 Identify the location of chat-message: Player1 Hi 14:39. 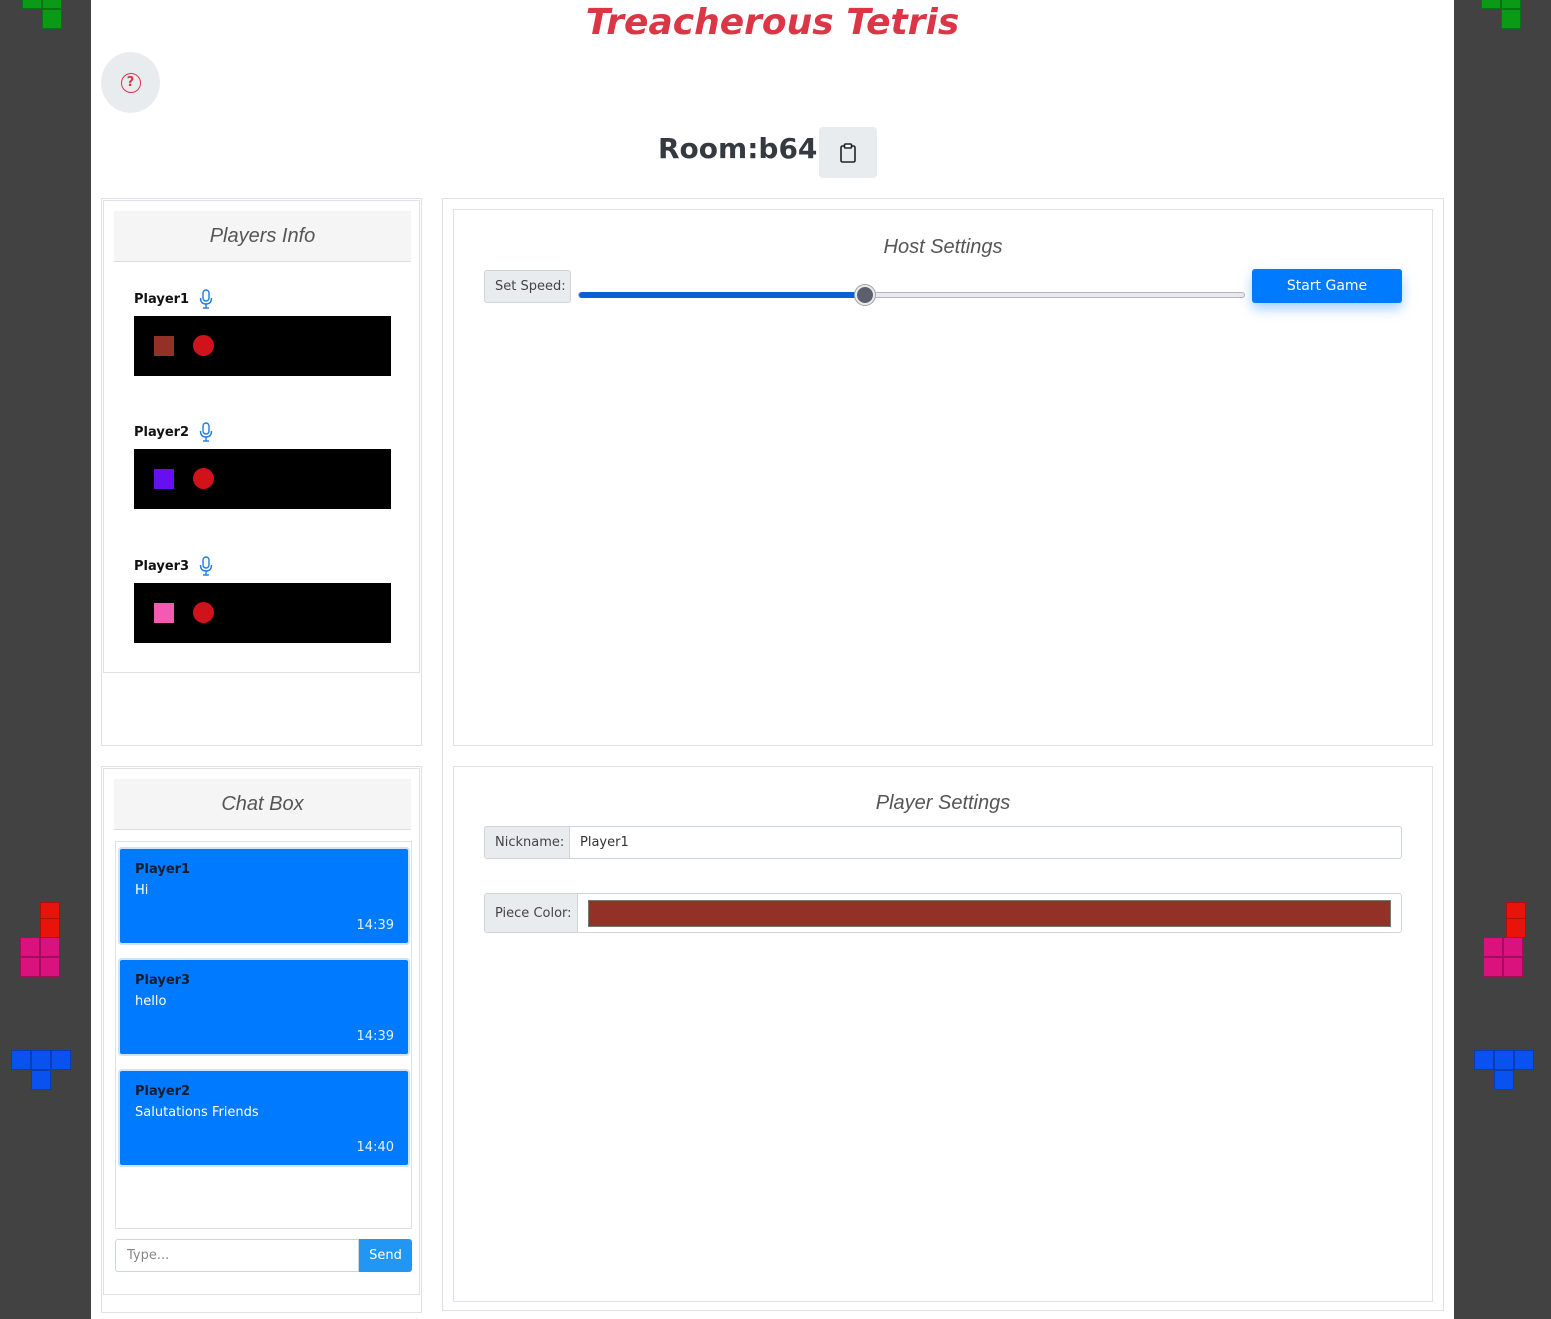
(264, 896).